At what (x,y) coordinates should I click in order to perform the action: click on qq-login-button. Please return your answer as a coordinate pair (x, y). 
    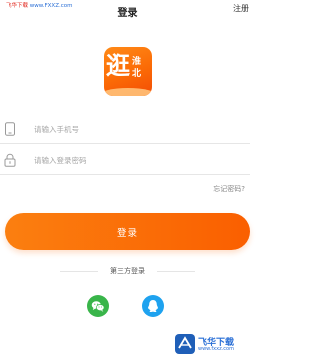
    Looking at the image, I should click on (153, 306).